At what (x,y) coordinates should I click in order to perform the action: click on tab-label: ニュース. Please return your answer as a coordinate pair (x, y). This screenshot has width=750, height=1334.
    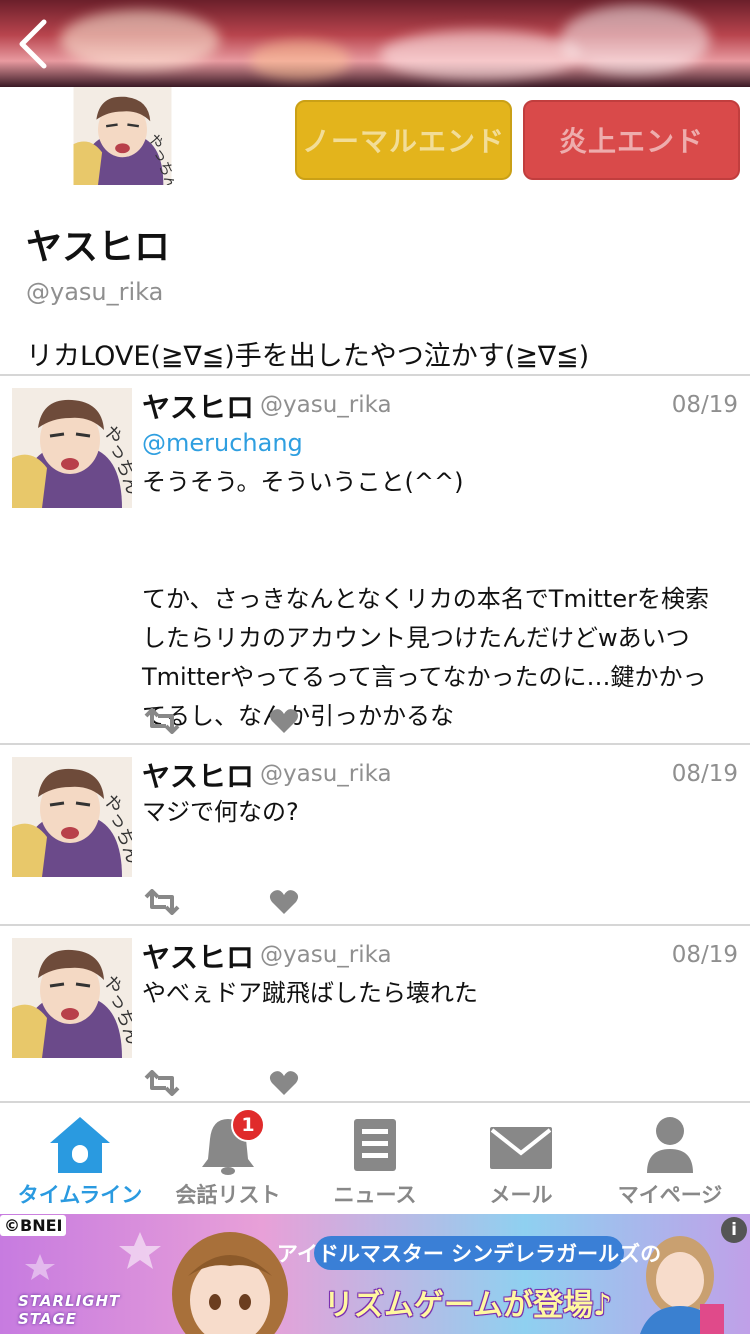
    Looking at the image, I should click on (375, 1195).